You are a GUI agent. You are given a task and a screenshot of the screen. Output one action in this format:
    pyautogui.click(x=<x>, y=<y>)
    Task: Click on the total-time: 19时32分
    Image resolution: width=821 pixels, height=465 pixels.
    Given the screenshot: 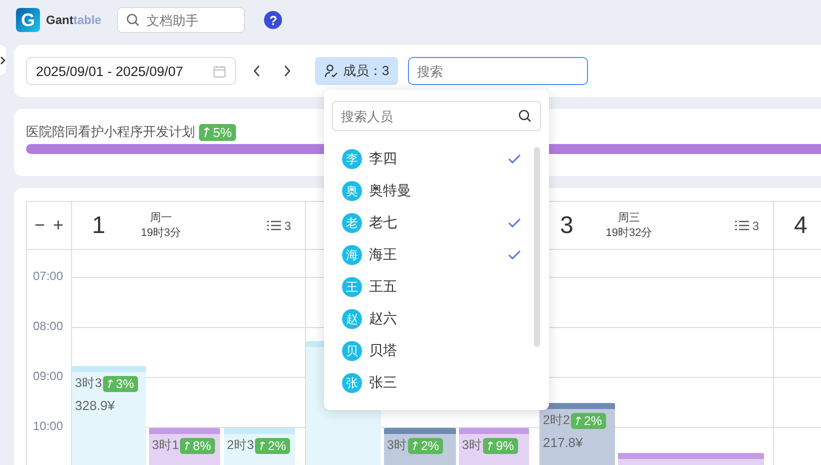 What is the action you would take?
    pyautogui.click(x=629, y=233)
    